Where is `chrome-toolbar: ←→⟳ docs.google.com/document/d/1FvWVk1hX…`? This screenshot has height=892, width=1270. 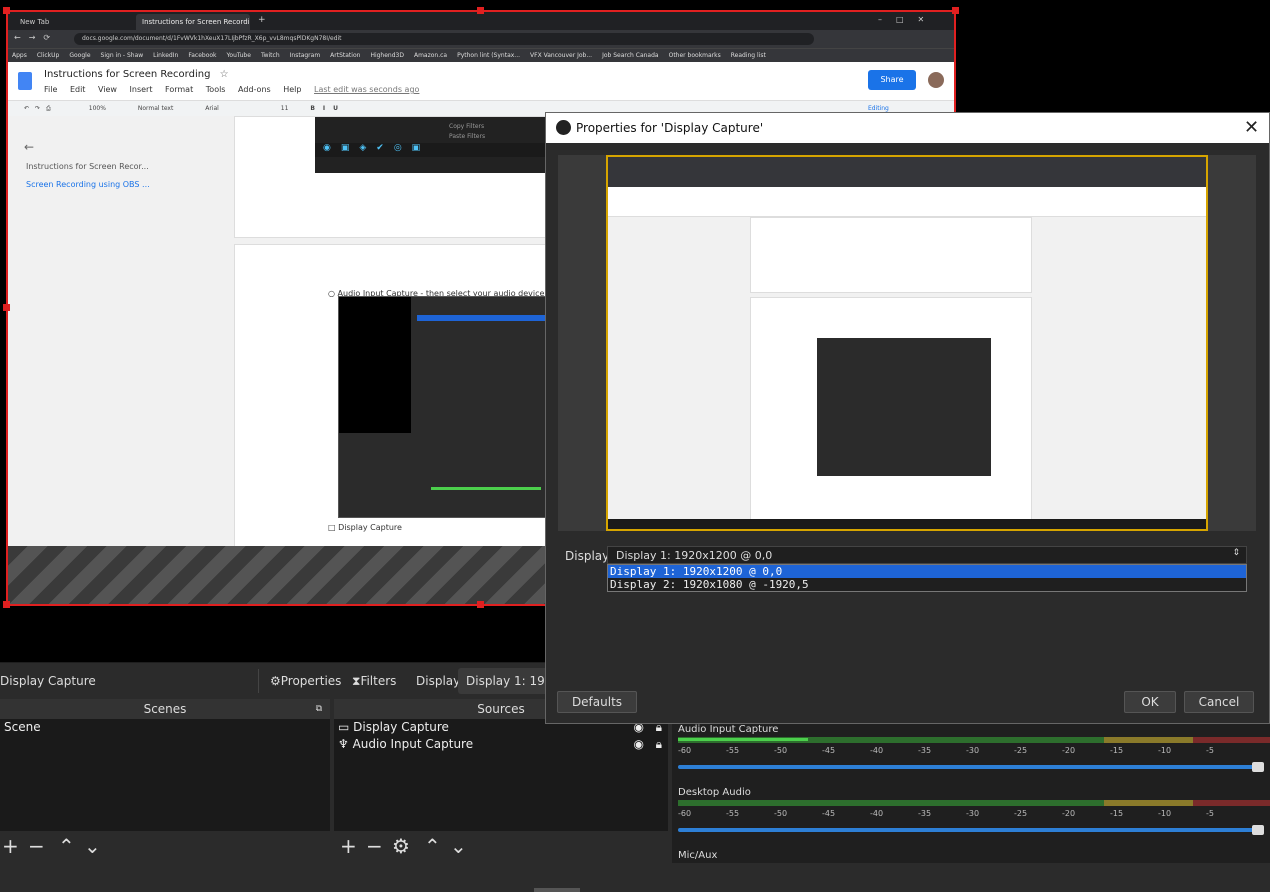 chrome-toolbar: ←→⟳ docs.google.com/document/d/1FvWVk1hX… is located at coordinates (481, 39).